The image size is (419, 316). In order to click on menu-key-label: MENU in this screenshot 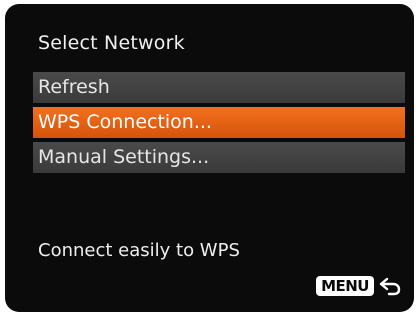, I will do `click(345, 286)`.